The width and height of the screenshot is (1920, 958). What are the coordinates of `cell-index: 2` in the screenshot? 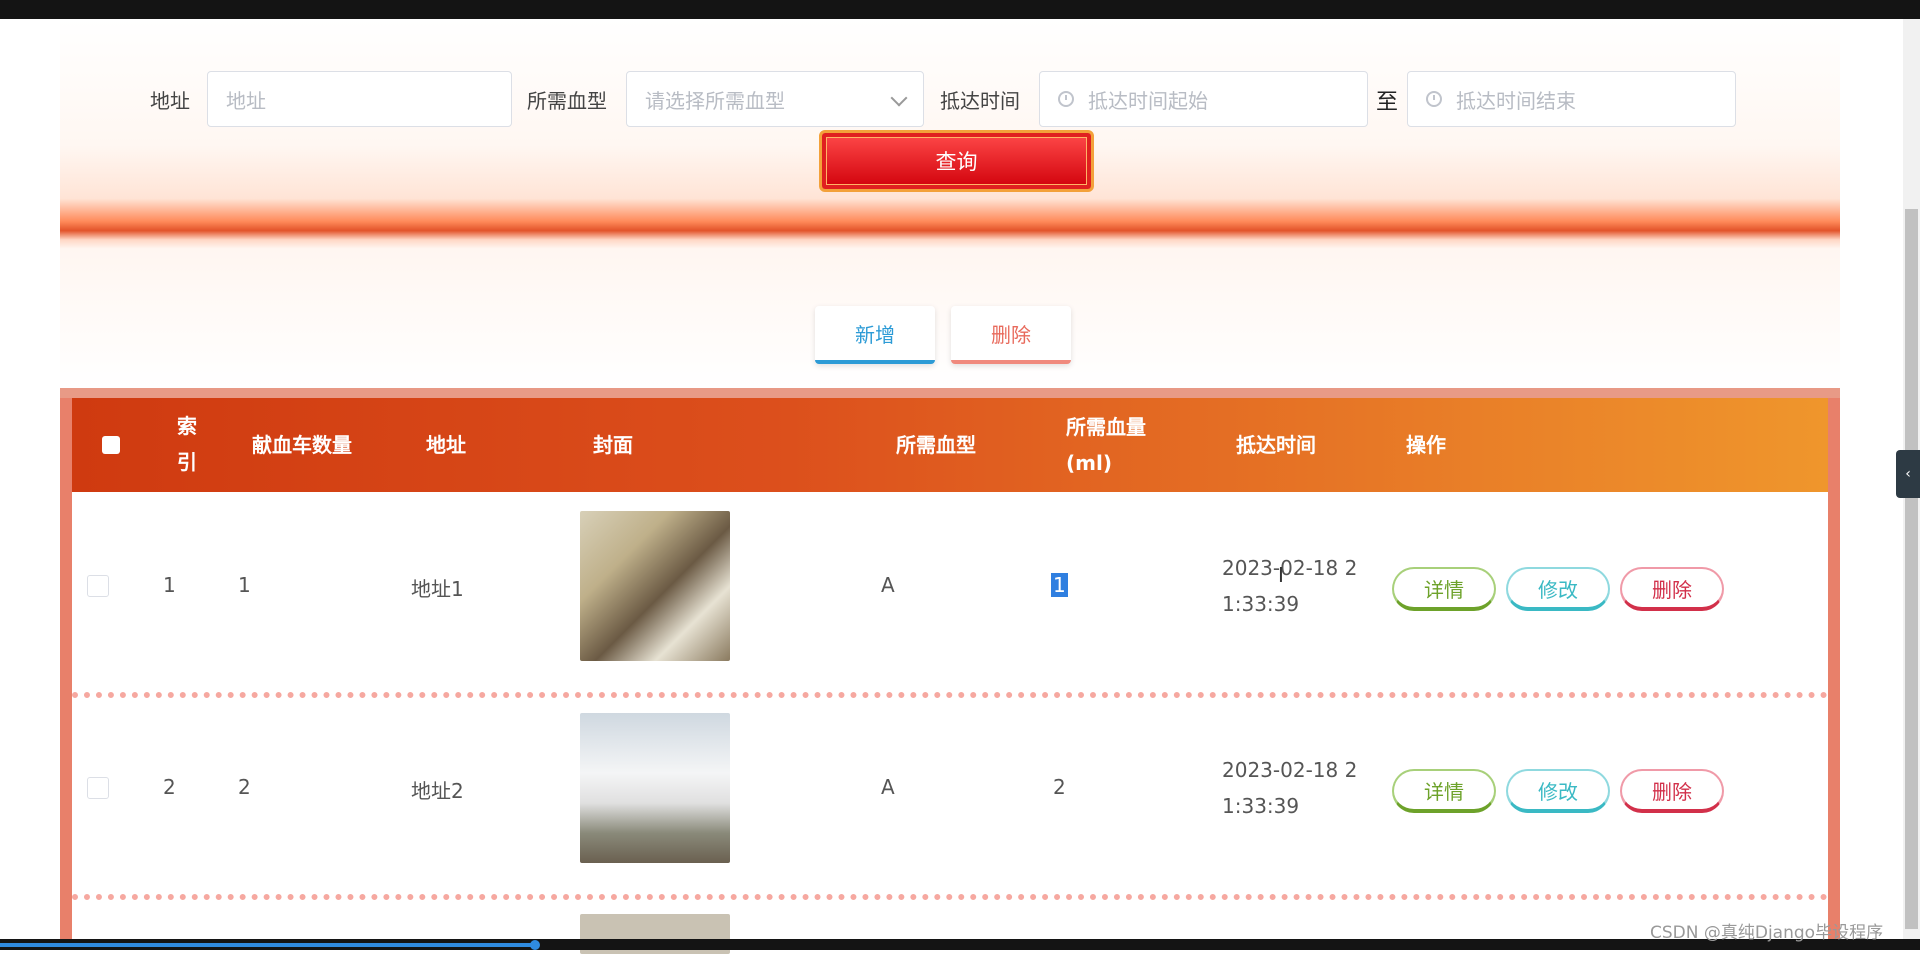 It's located at (169, 787).